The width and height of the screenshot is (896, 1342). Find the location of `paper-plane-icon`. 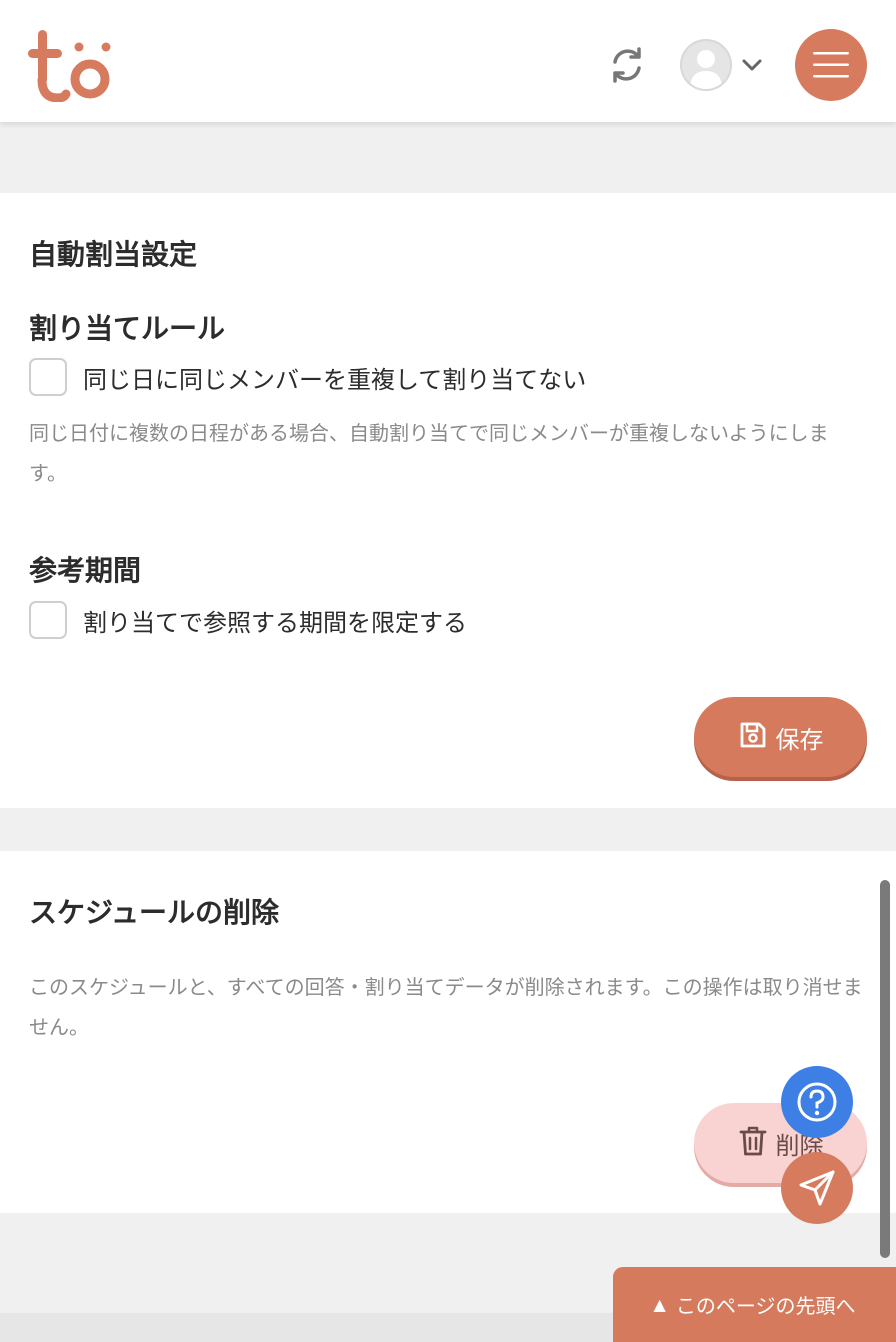

paper-plane-icon is located at coordinates (817, 1188).